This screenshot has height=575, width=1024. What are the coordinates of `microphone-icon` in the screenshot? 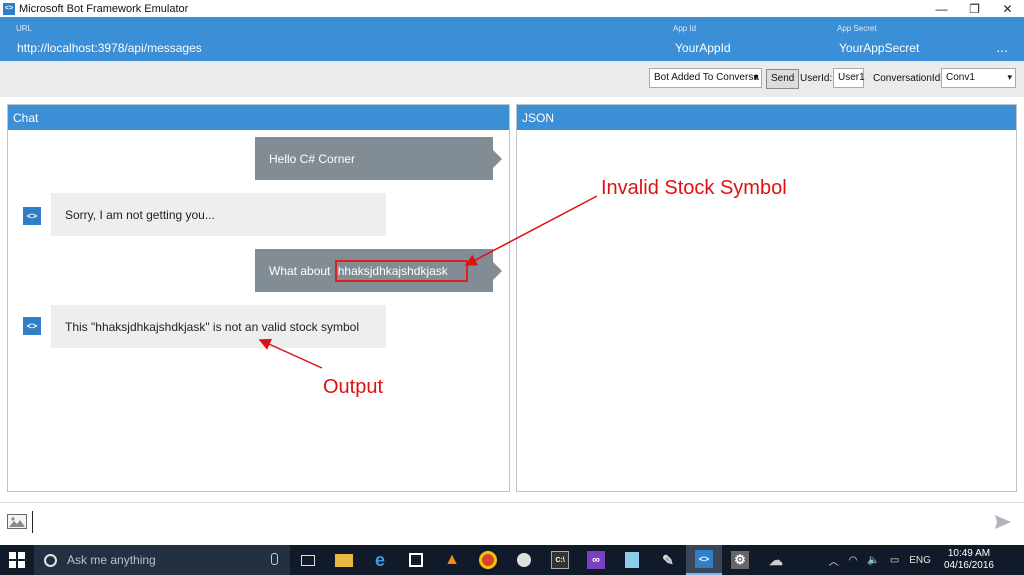 It's located at (274, 559).